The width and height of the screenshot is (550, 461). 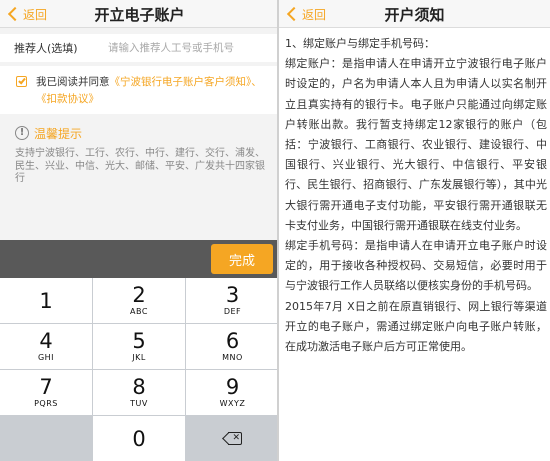 What do you see at coordinates (232, 403) in the screenshot?
I see `key-letters: WXYZ` at bounding box center [232, 403].